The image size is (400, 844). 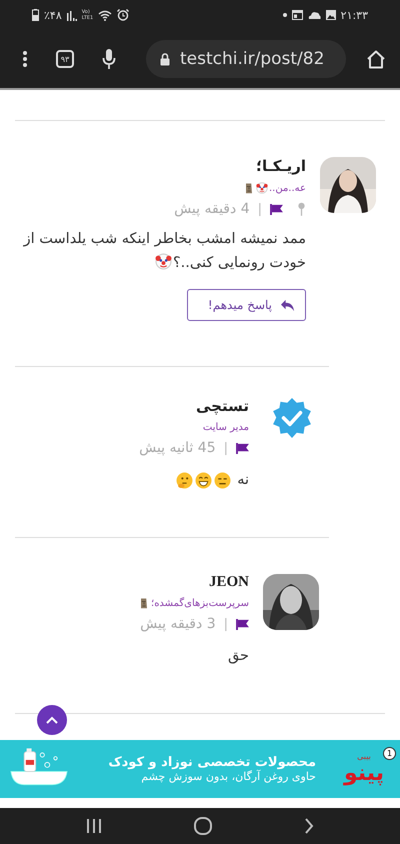 I want to click on author-role: سرپرست‌بزهای‌گمشده؛, so click(x=200, y=603).